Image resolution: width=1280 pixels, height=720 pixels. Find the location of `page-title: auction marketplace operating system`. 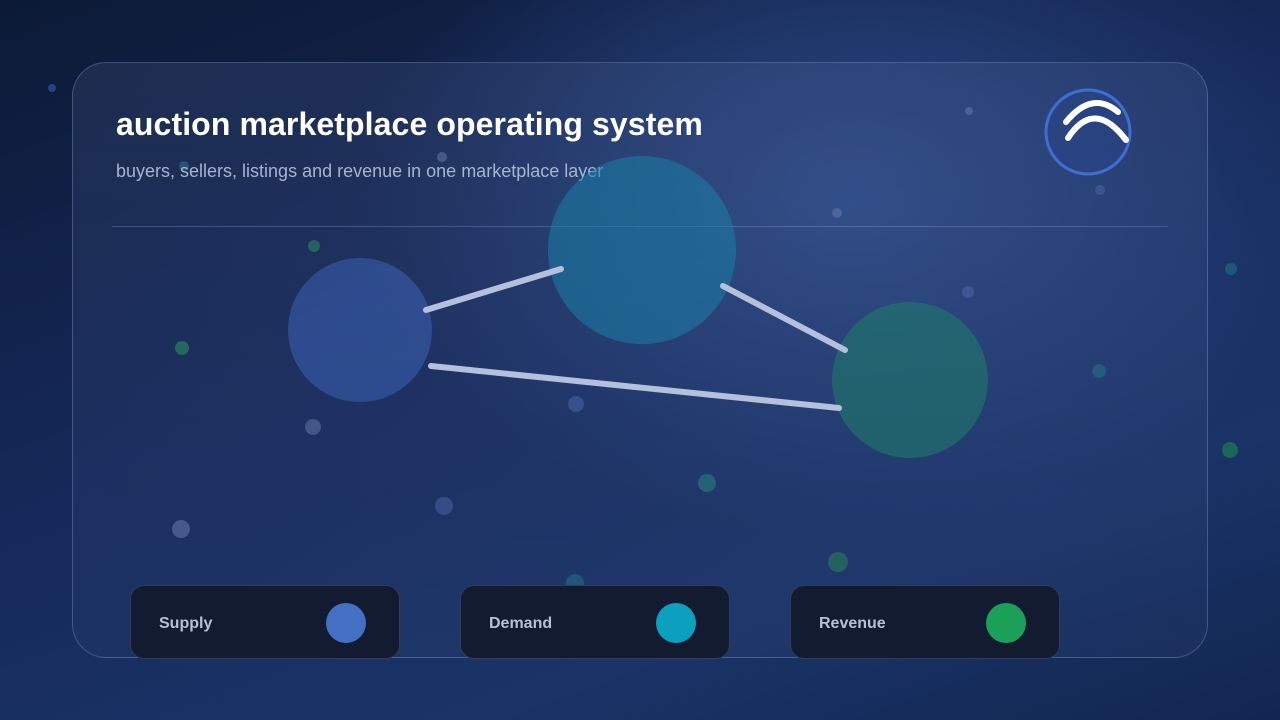

page-title: auction marketplace operating system is located at coordinates (409, 124).